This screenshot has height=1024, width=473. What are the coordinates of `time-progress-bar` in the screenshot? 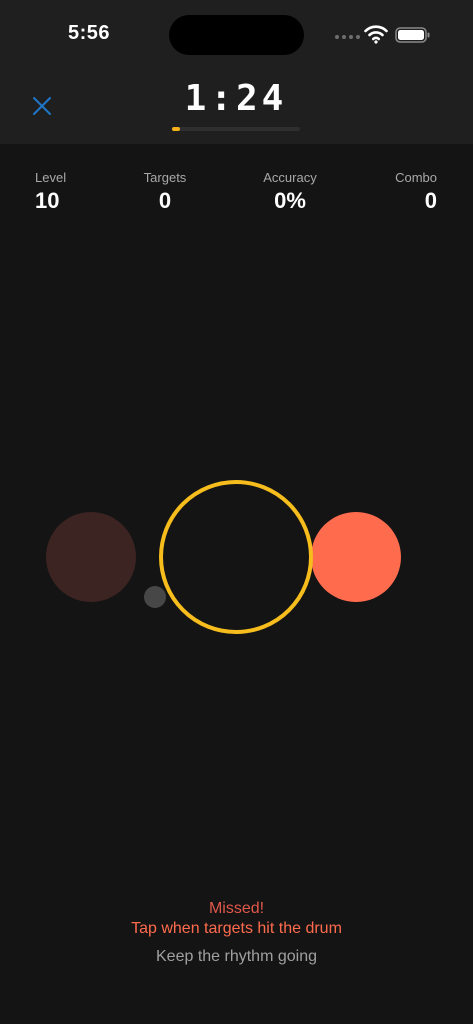 It's located at (236, 129).